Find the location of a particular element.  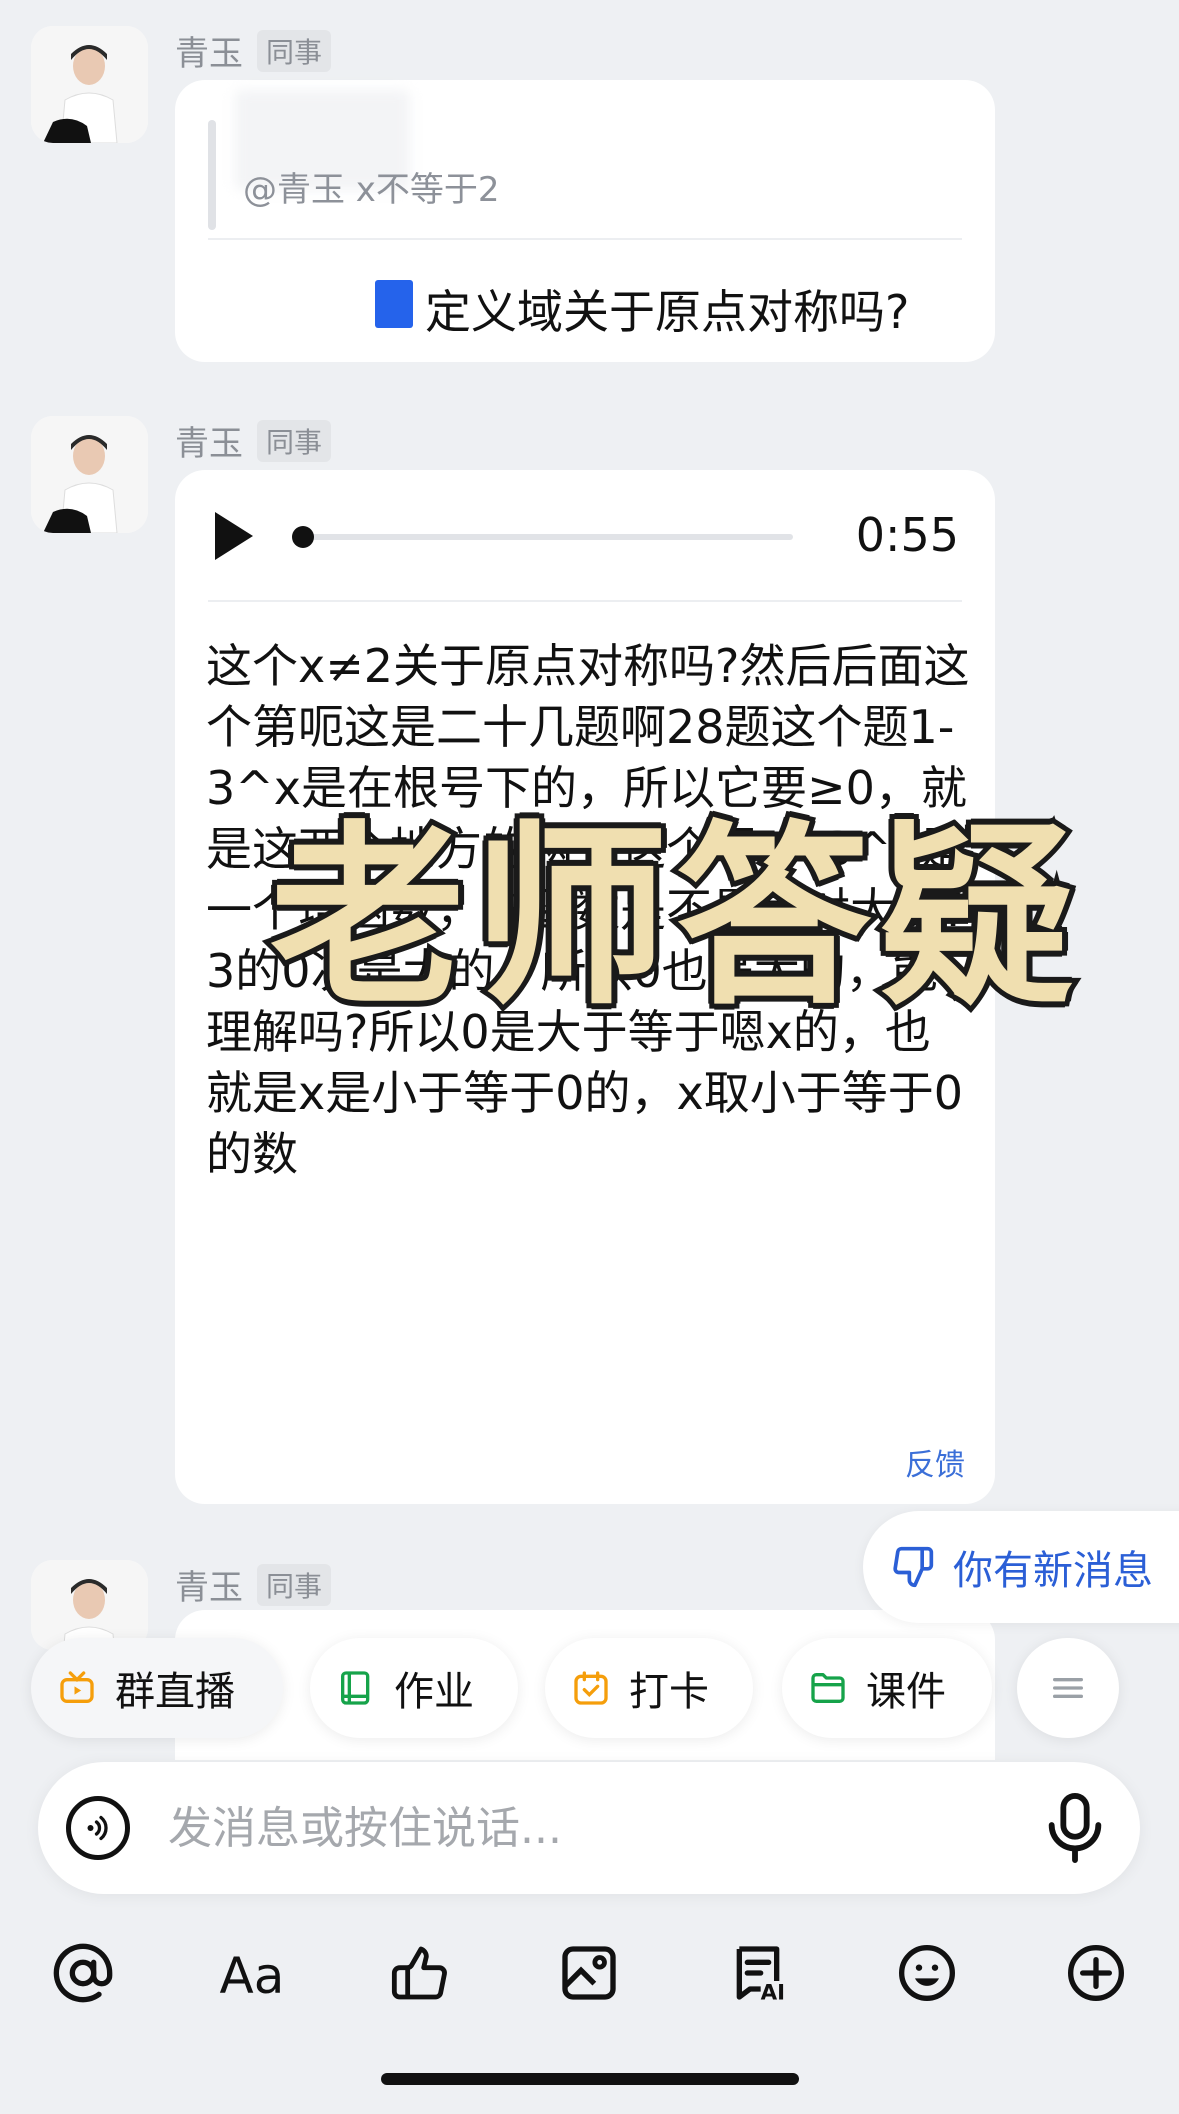

group-live-button: 群直播 is located at coordinates (157, 1688).